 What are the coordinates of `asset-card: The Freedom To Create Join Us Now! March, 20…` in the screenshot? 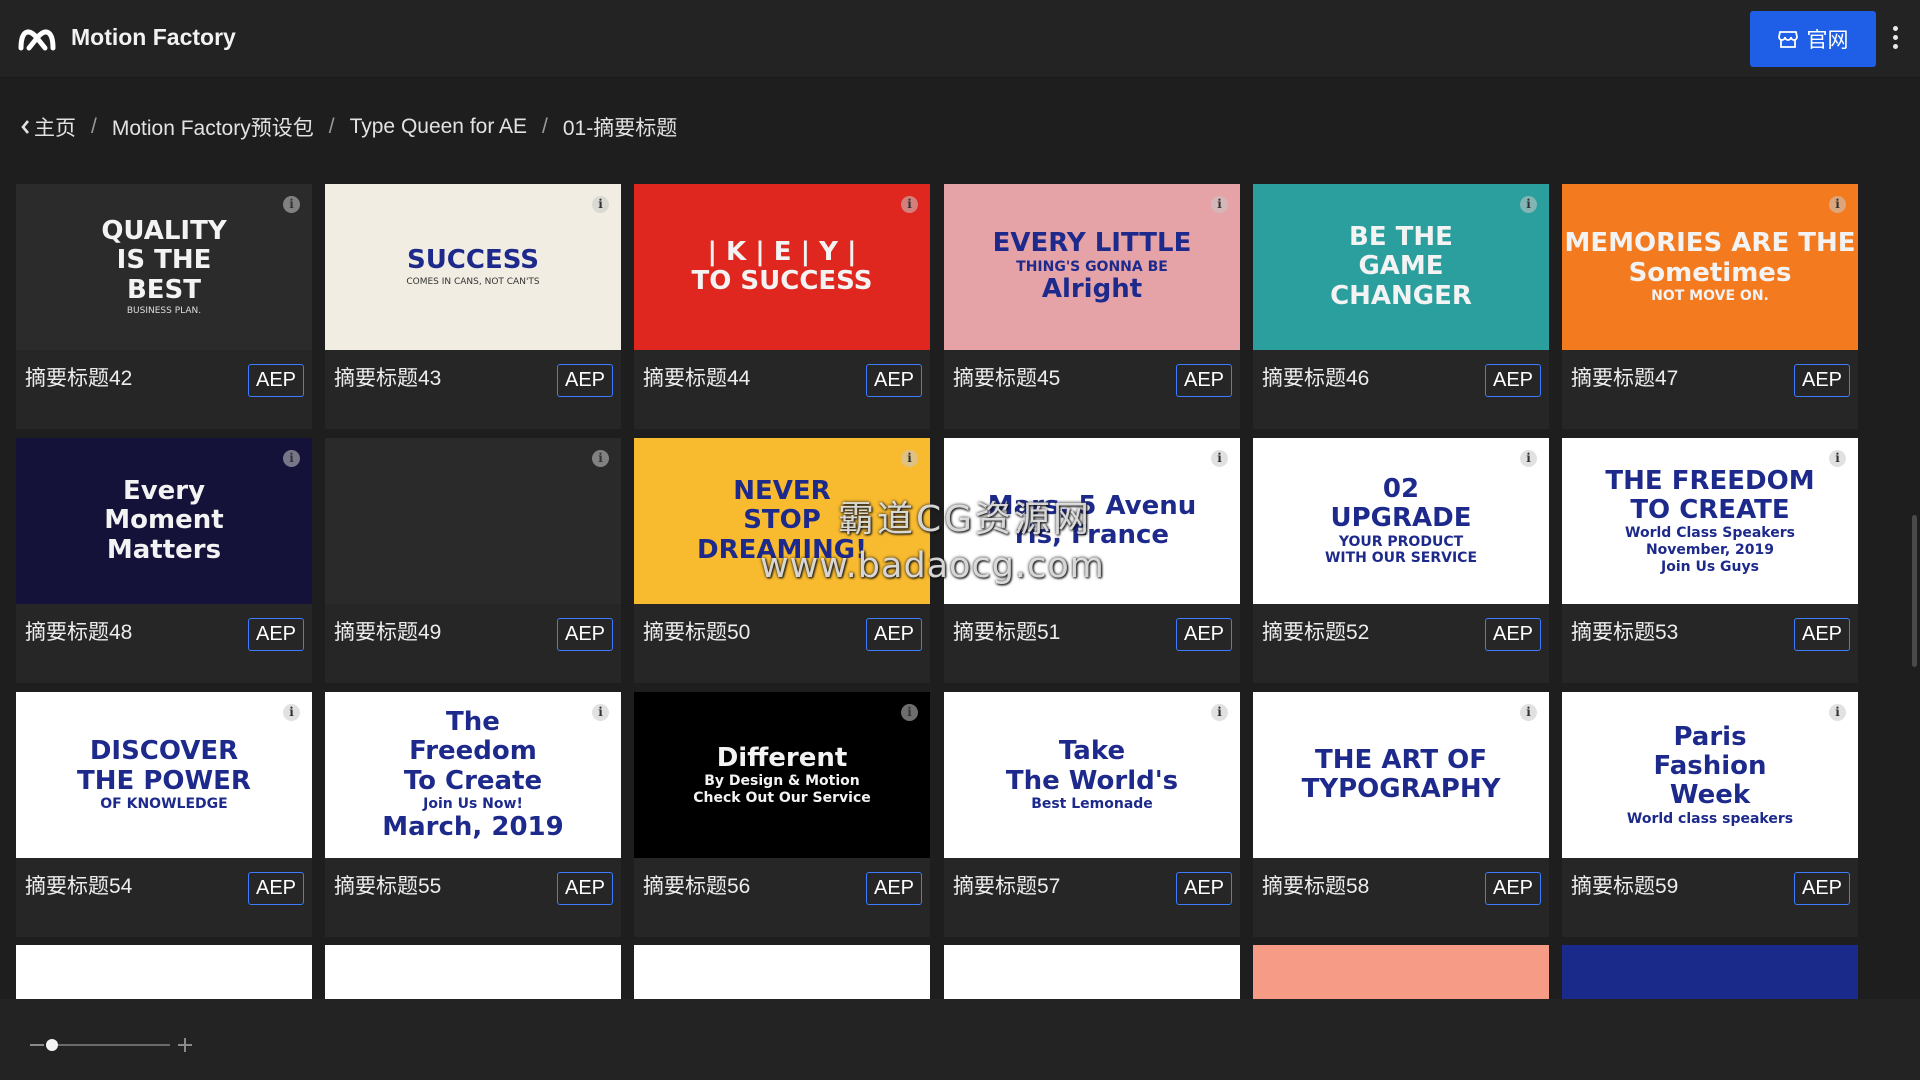 It's located at (473, 814).